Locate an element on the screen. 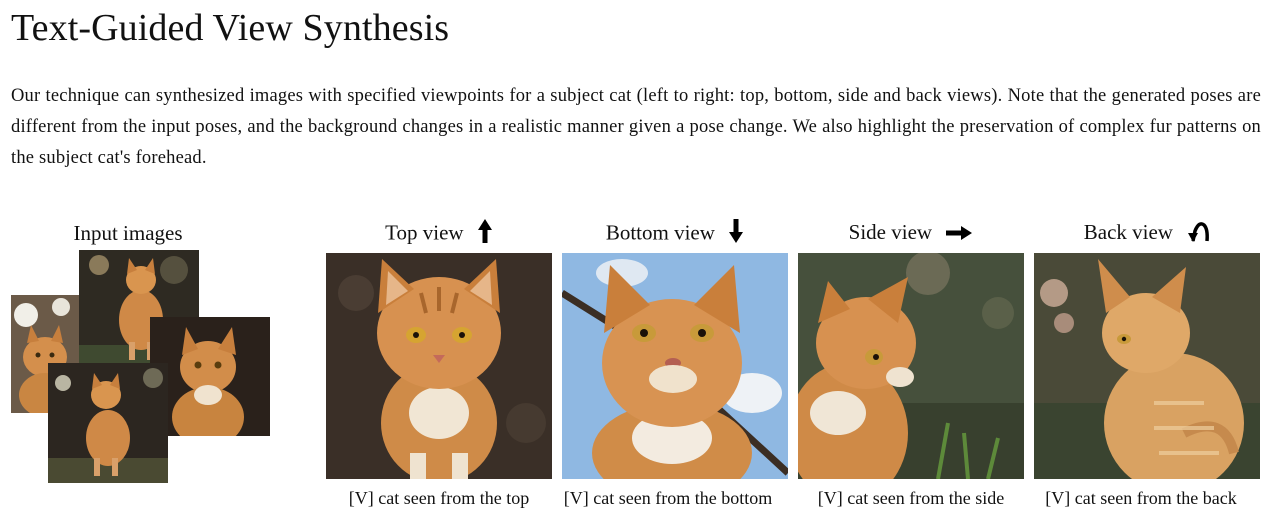  page-title: Text-Guided View Synthesis is located at coordinates (230, 28).